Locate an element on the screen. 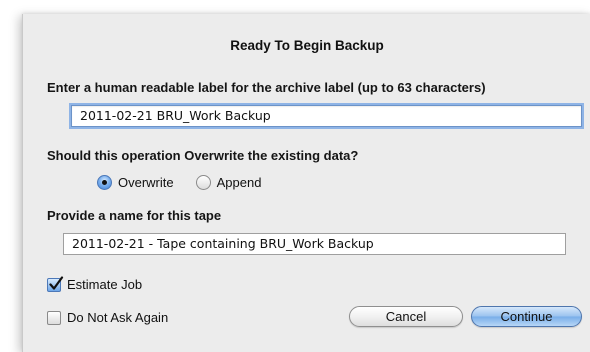  do-not-ask-checkbox: Do Not Ask Again is located at coordinates (107, 317).